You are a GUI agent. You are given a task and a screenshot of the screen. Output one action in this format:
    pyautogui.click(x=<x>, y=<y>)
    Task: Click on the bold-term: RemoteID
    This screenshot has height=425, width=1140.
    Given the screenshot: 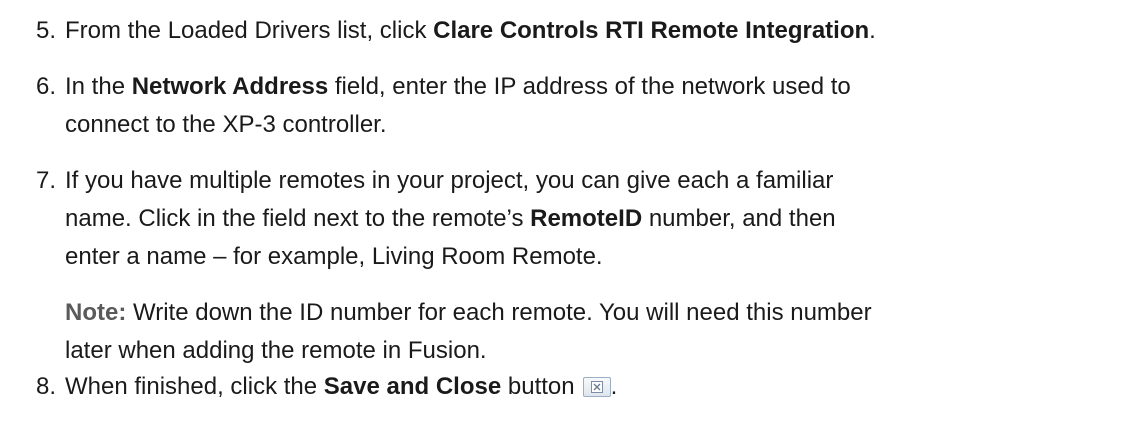 What is the action you would take?
    pyautogui.click(x=586, y=218)
    